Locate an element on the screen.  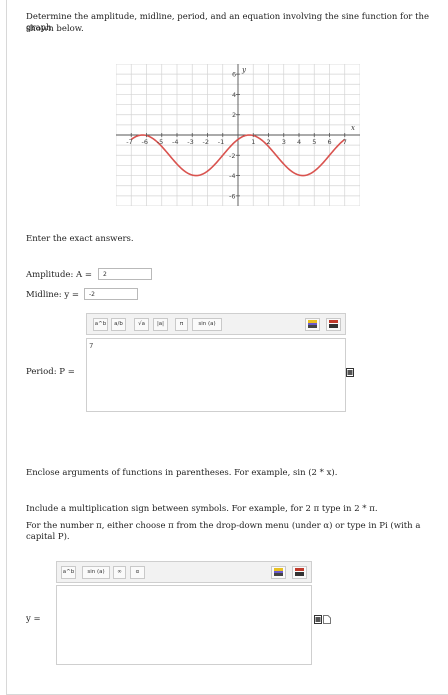
y-tick-label: 2 is located at coordinates (234, 115).